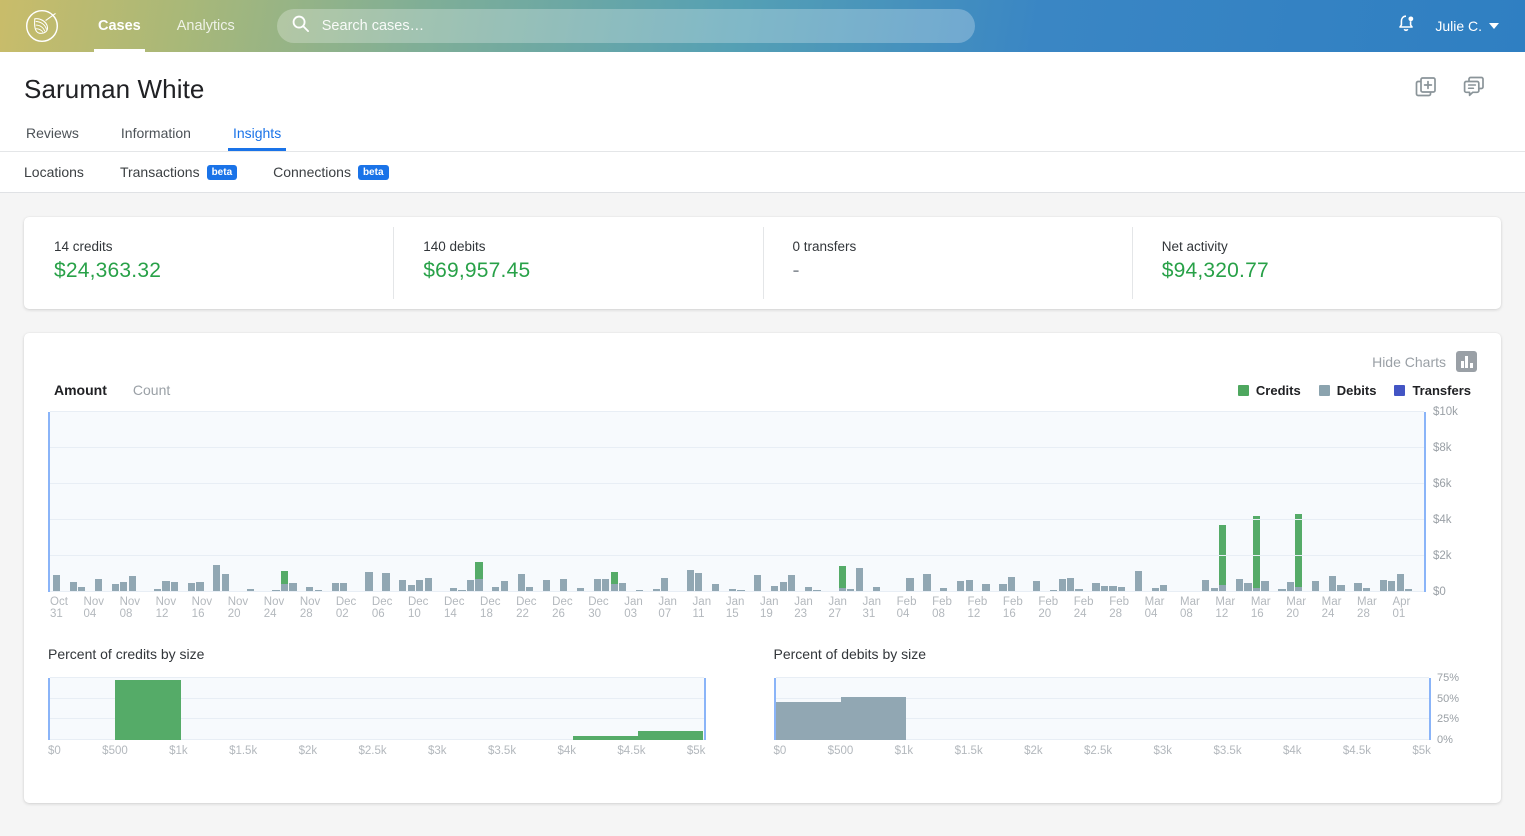 The height and width of the screenshot is (836, 1525). I want to click on bar-chart-icon, so click(1466, 361).